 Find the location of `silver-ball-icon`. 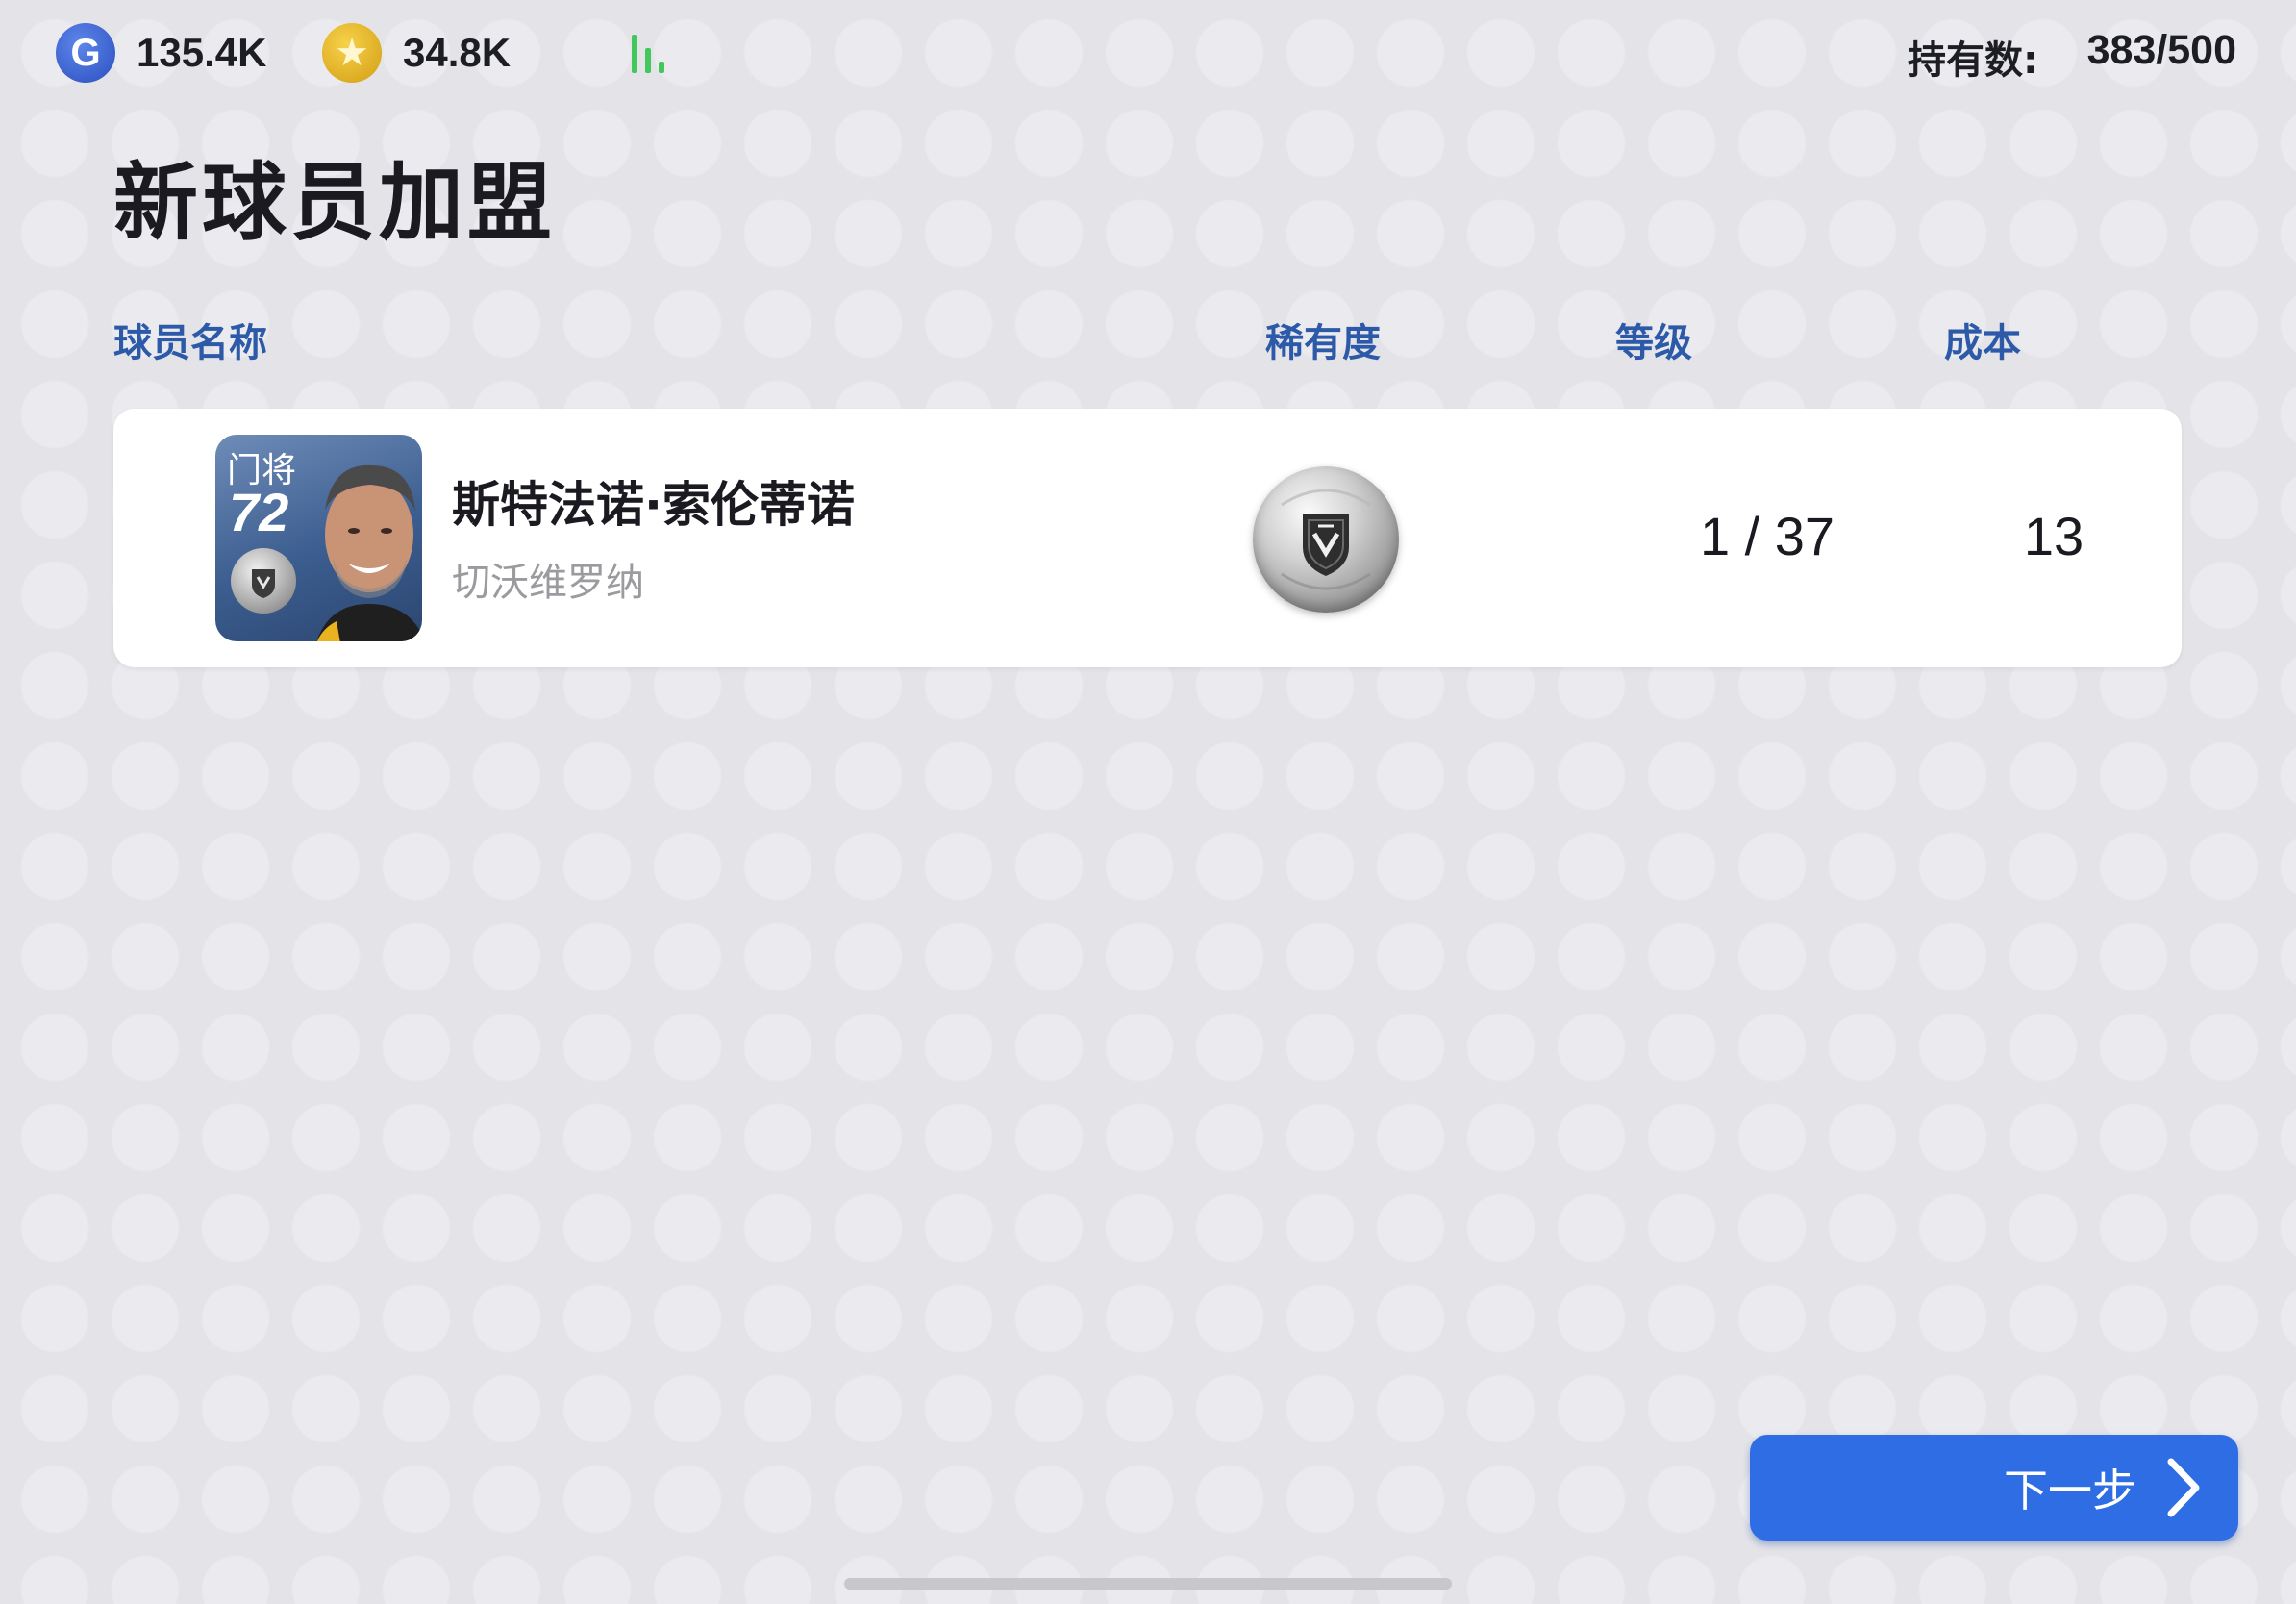

silver-ball-icon is located at coordinates (1326, 539).